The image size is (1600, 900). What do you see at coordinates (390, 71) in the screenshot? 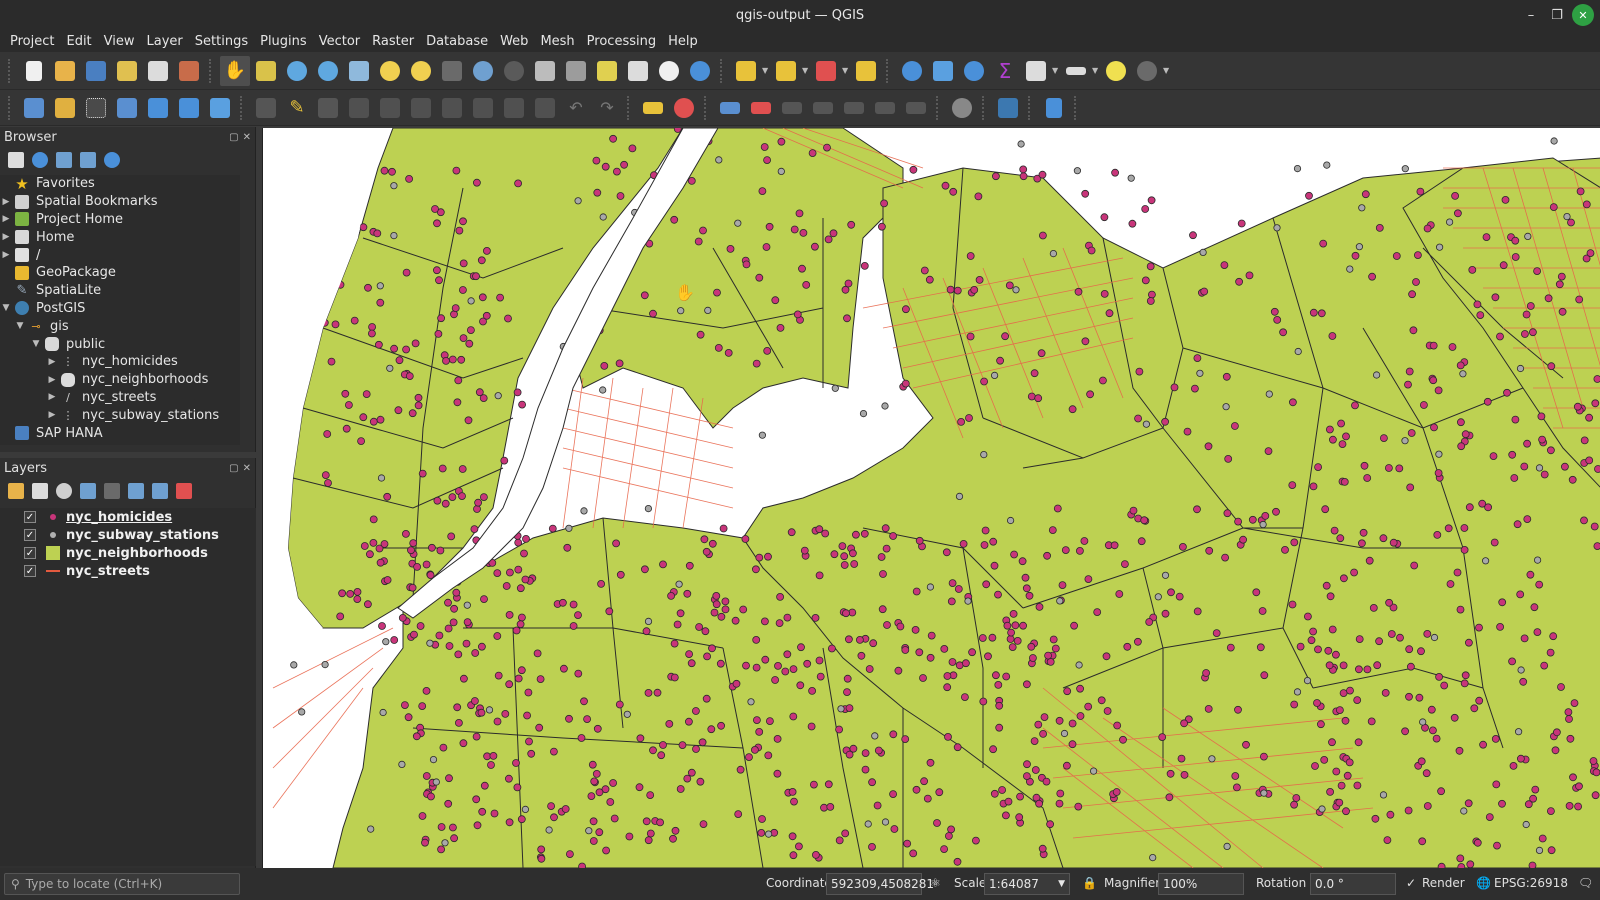
I see `zoom-full-icon` at bounding box center [390, 71].